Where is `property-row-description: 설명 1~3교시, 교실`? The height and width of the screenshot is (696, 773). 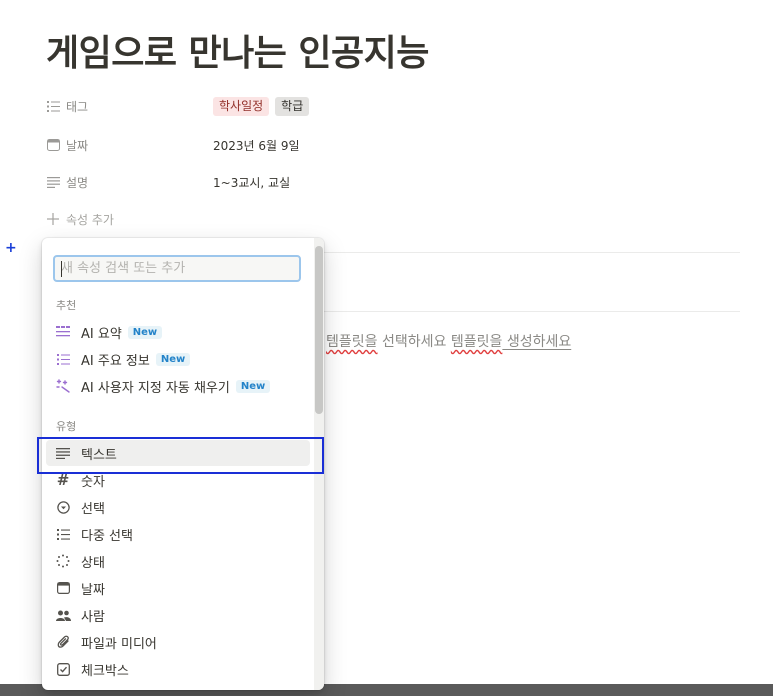
property-row-description: 설명 1~3교시, 교실 is located at coordinates (386, 182).